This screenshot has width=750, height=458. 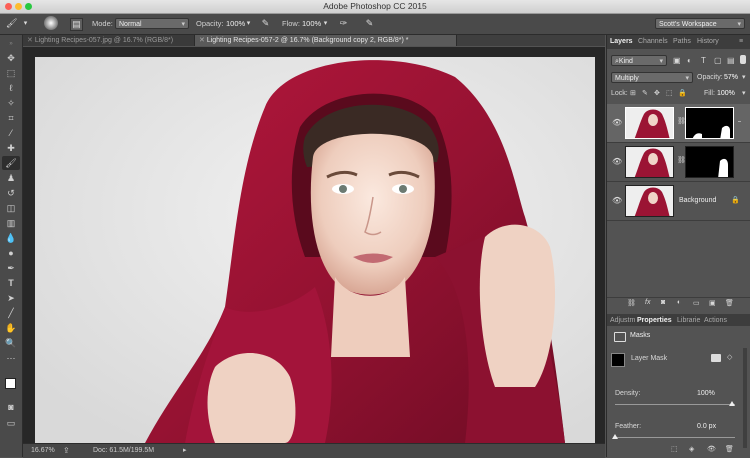 I want to click on blur-tool-icon: 💧, so click(x=11, y=238).